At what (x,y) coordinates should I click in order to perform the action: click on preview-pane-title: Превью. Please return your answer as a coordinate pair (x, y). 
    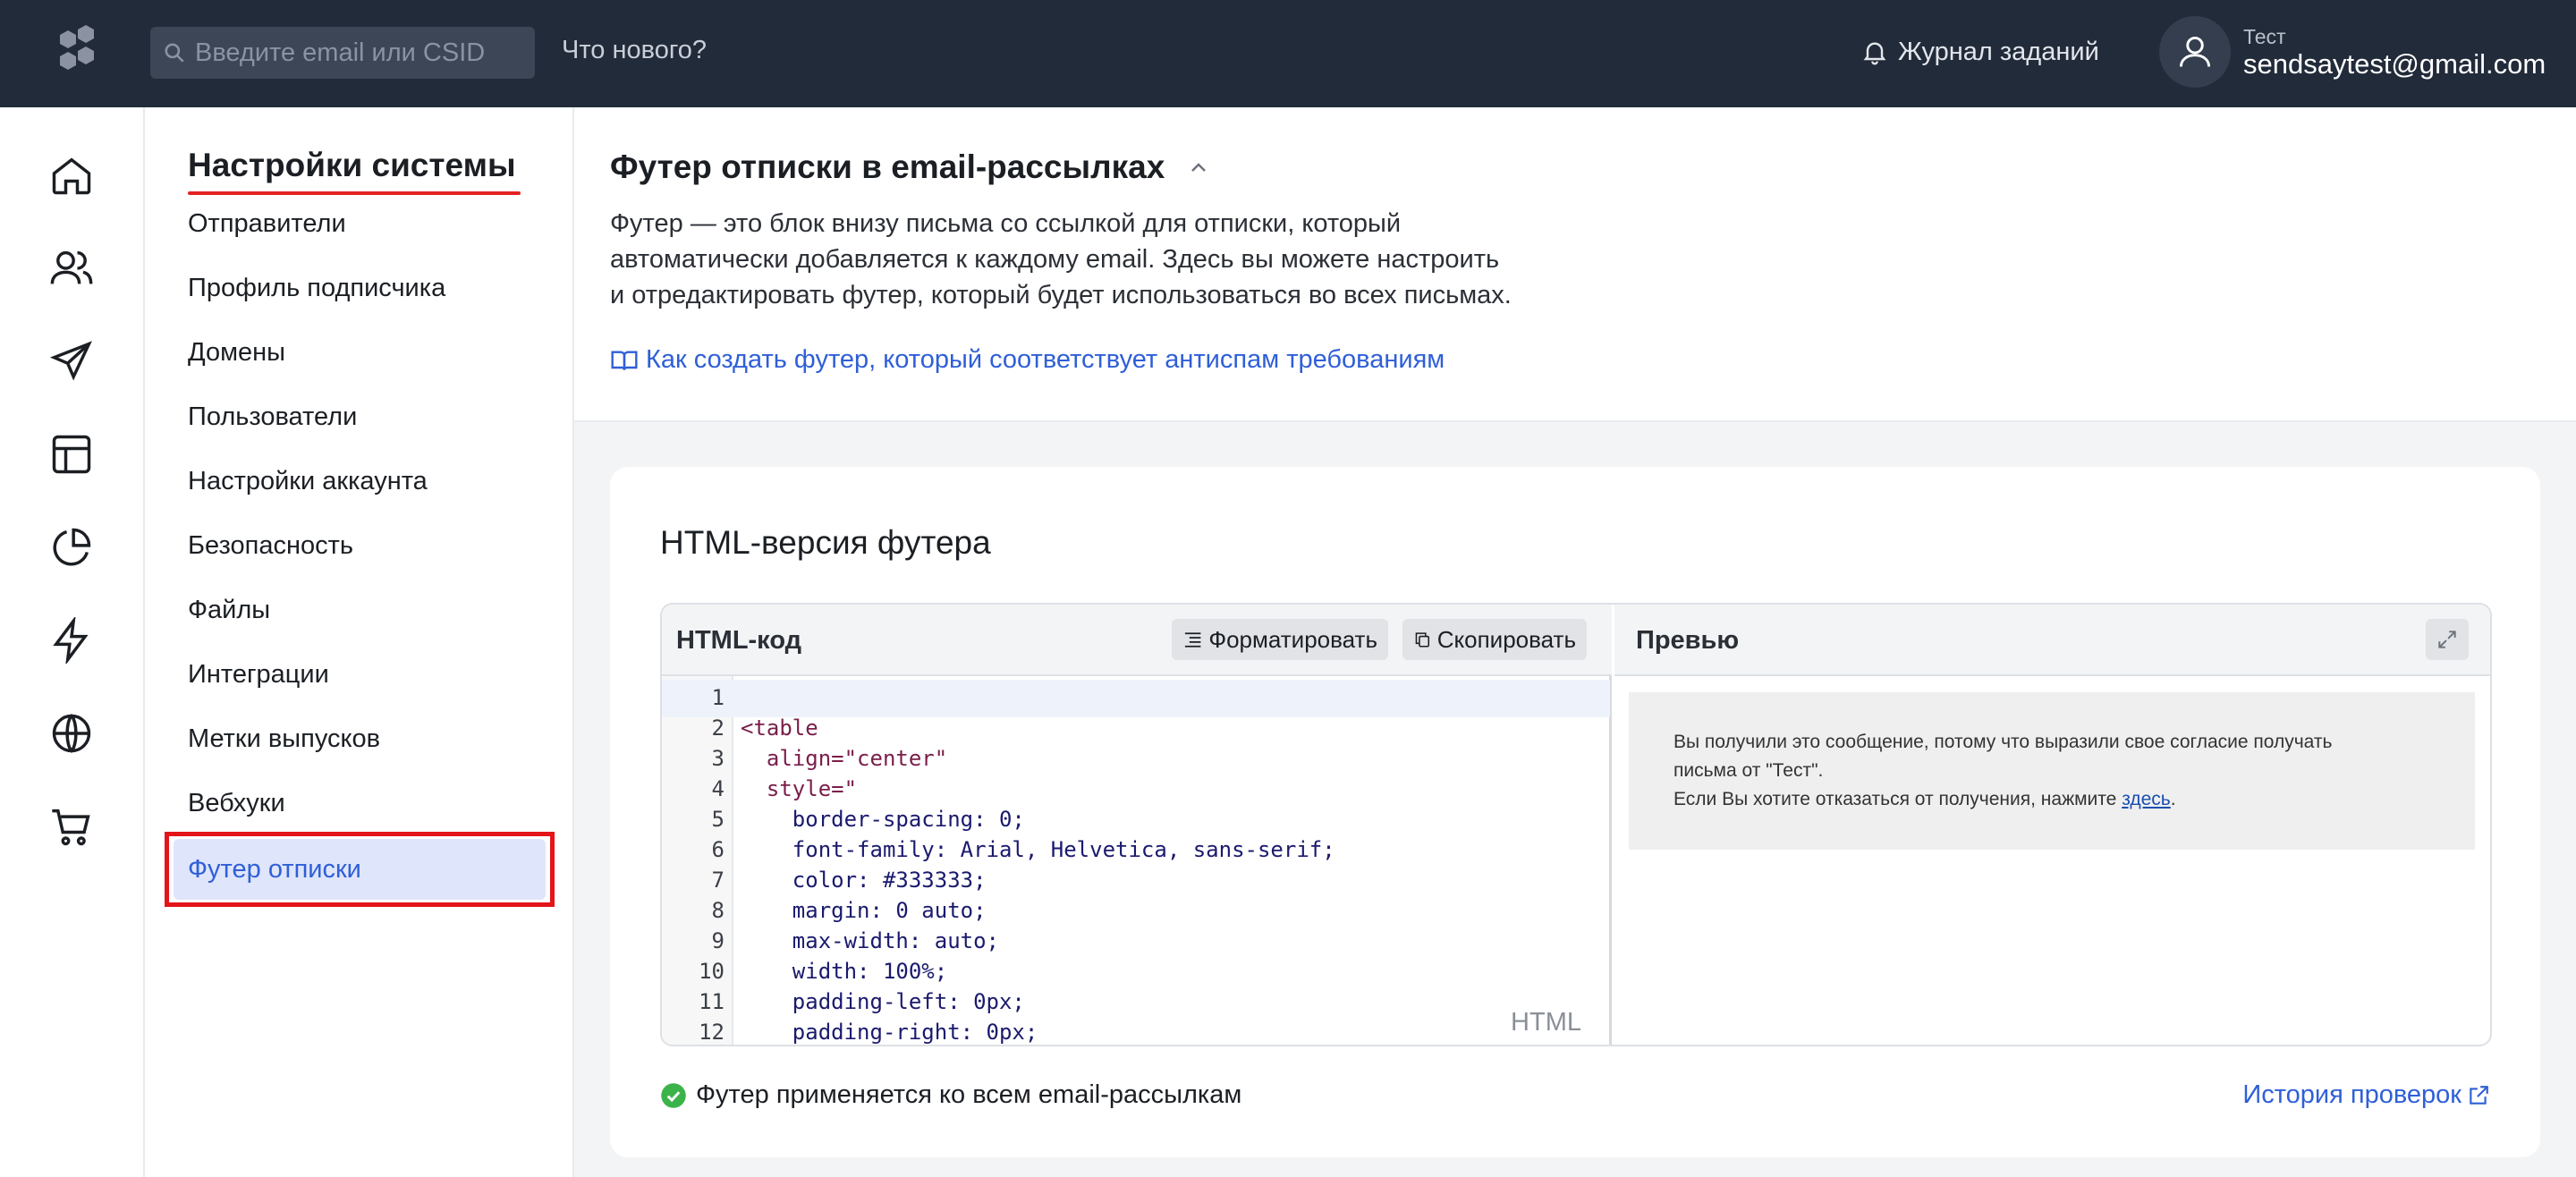
    Looking at the image, I should click on (1688, 640).